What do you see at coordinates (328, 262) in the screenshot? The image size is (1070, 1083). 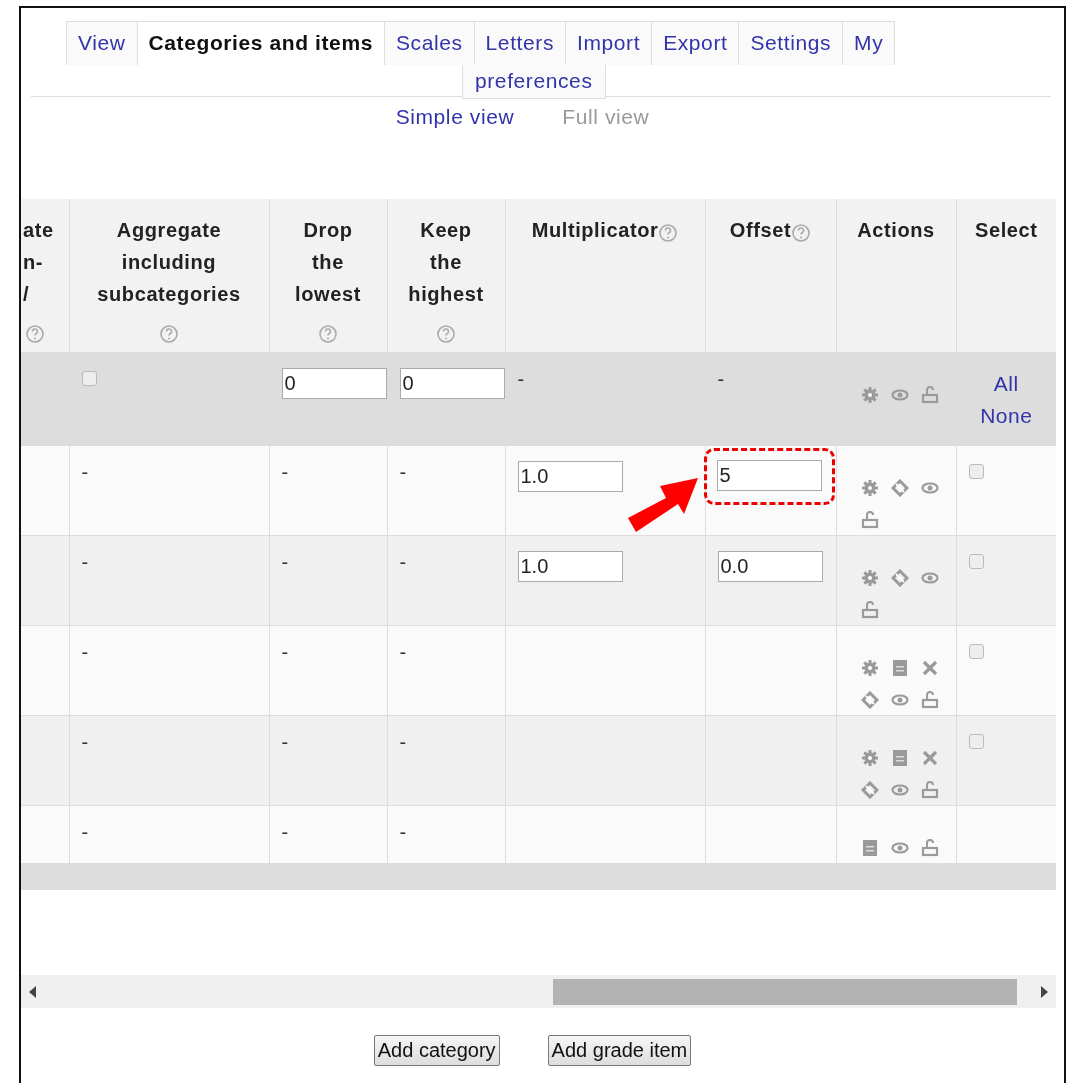 I see `column-header: Drop the lowest` at bounding box center [328, 262].